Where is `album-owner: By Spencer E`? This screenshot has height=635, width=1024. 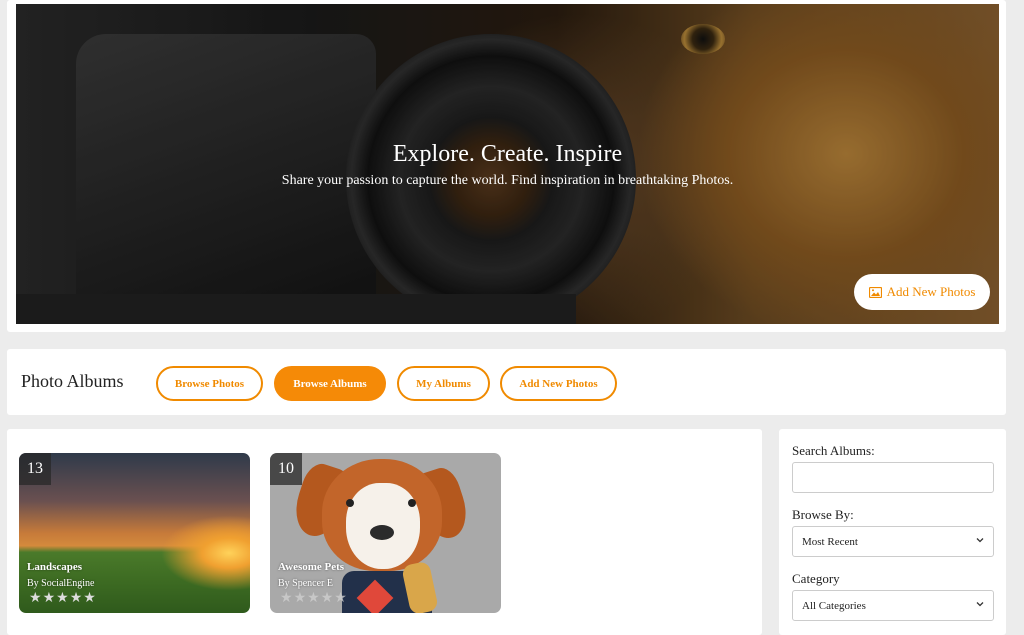 album-owner: By Spencer E is located at coordinates (305, 583).